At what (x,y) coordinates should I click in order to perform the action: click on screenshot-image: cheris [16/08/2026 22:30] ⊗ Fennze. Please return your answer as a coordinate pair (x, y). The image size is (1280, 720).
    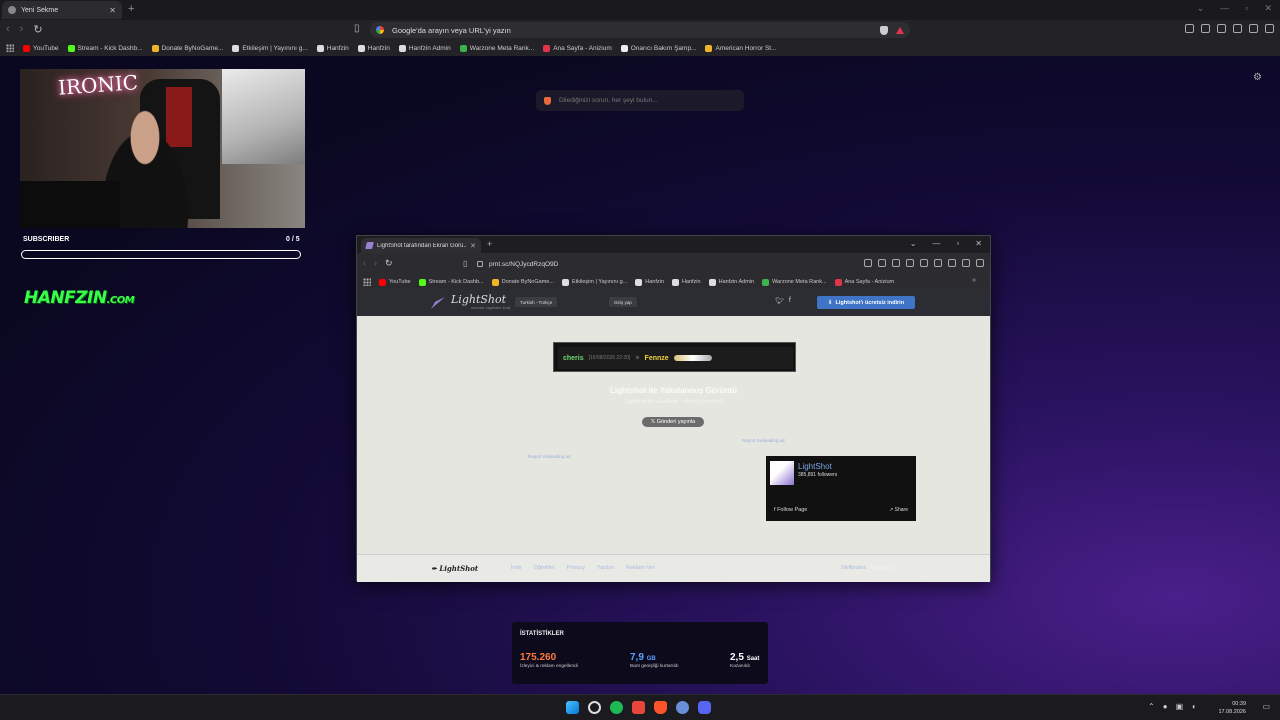
    Looking at the image, I should click on (674, 357).